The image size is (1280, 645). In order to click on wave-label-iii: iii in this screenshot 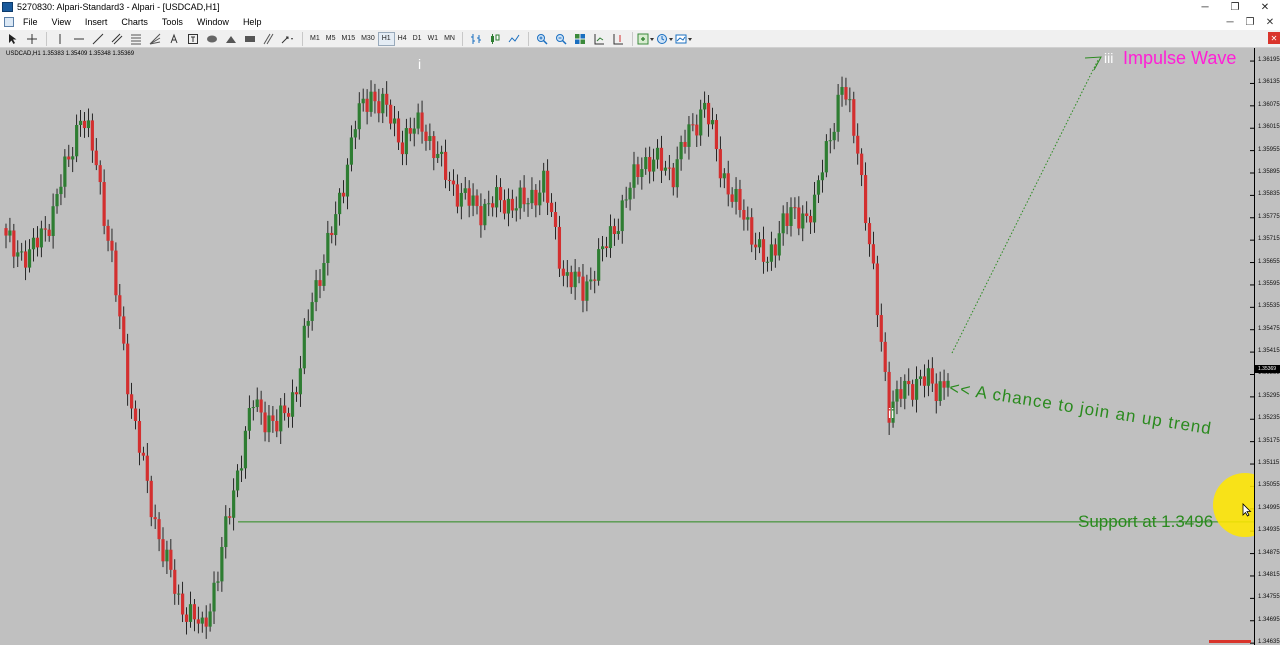, I will do `click(1109, 58)`.